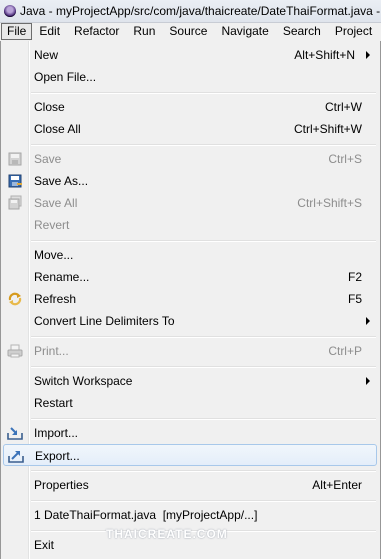  Describe the element at coordinates (15, 433) in the screenshot. I see `import-icon` at that location.